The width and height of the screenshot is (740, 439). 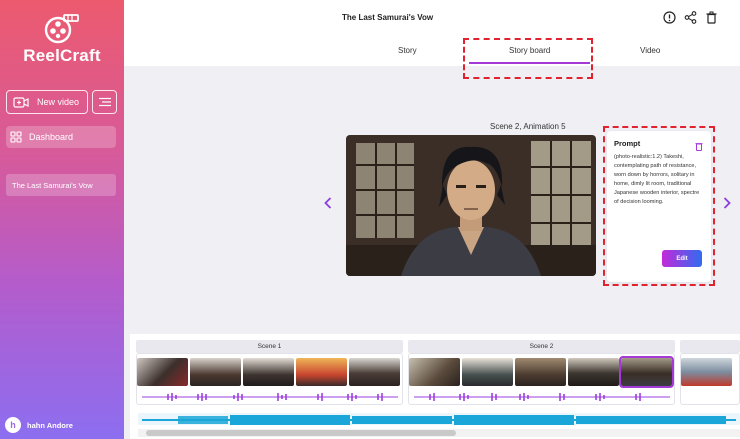 I want to click on new-video-button: New video, so click(x=47, y=102).